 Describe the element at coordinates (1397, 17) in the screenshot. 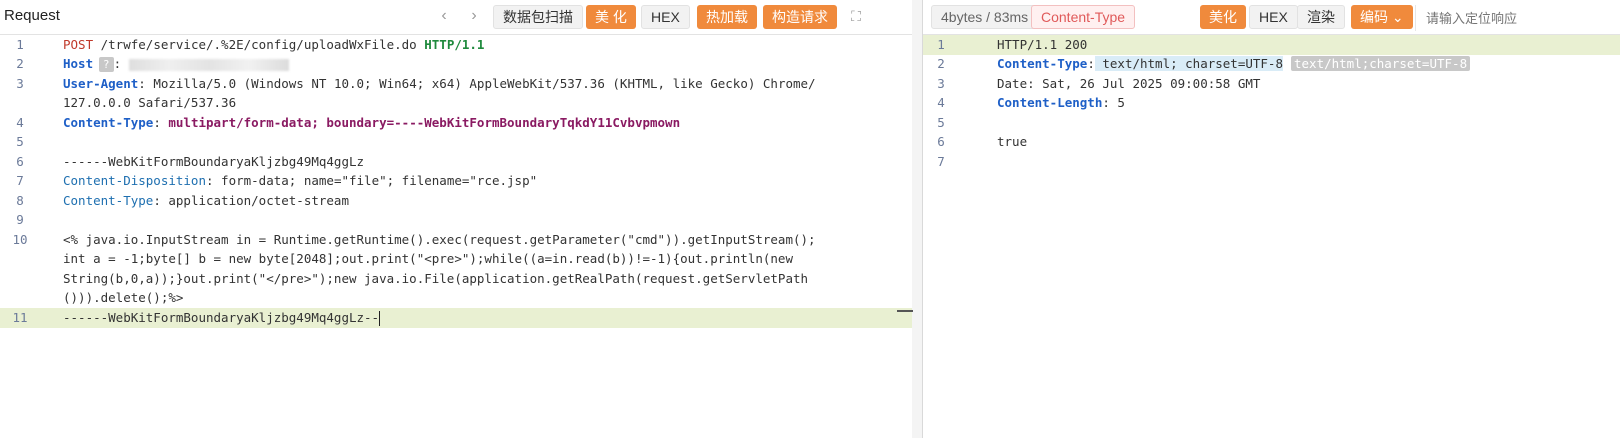

I see `chevron-down-icon: ⌄` at that location.